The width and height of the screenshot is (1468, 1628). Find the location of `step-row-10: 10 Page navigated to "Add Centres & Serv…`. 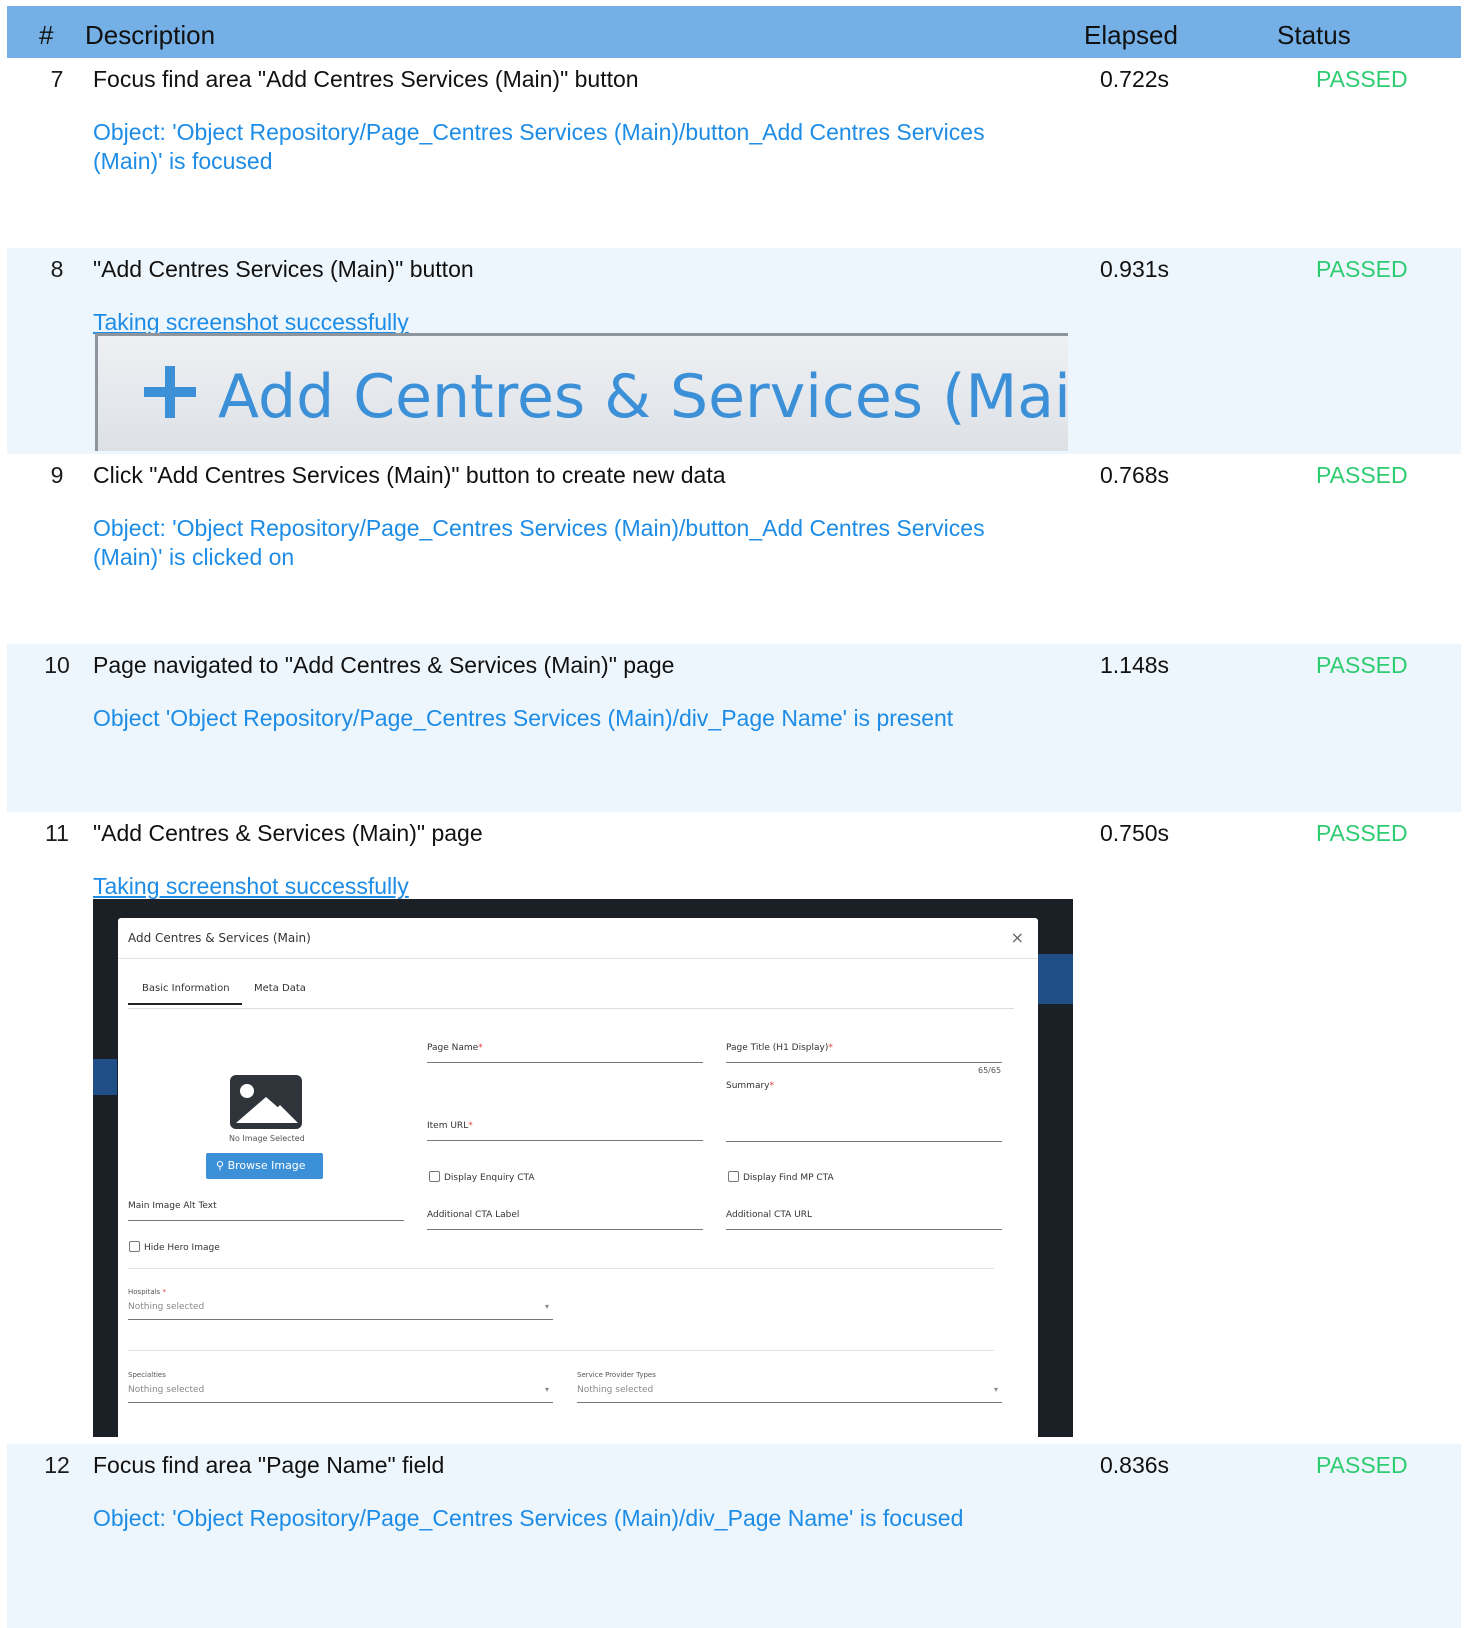

step-row-10: 10 Page navigated to "Add Centres & Serv… is located at coordinates (734, 728).